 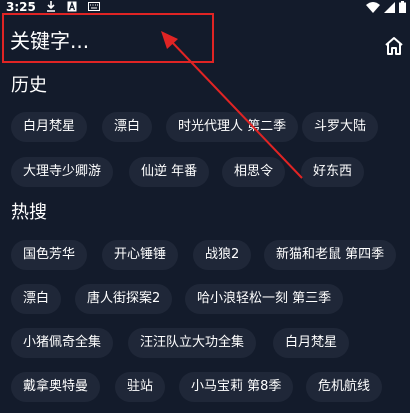 I want to click on history-title: 历史, so click(x=29, y=85).